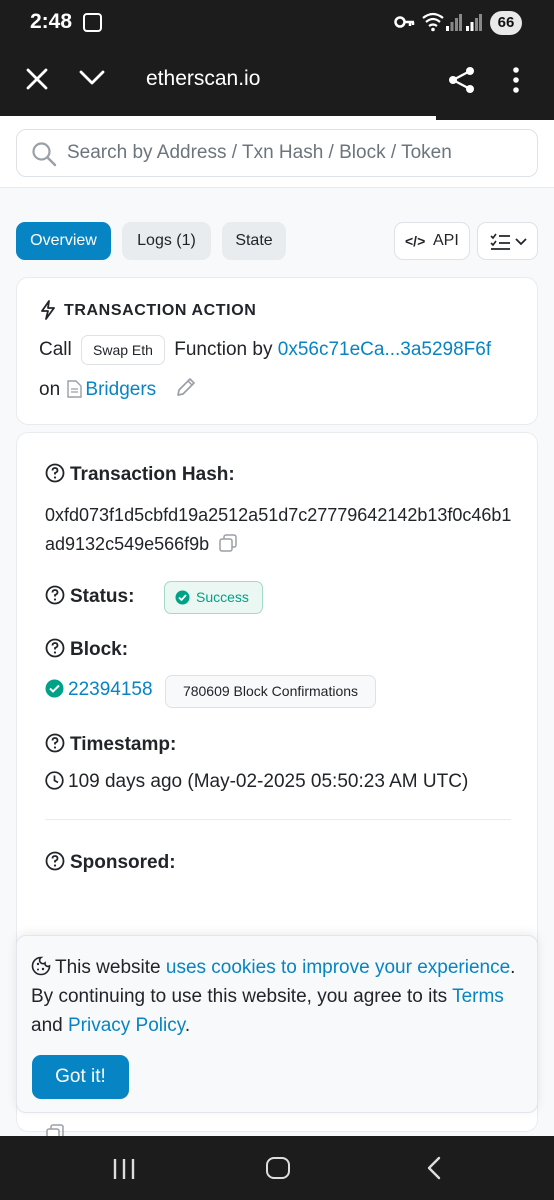  What do you see at coordinates (222, 597) in the screenshot?
I see `status-value: Success` at bounding box center [222, 597].